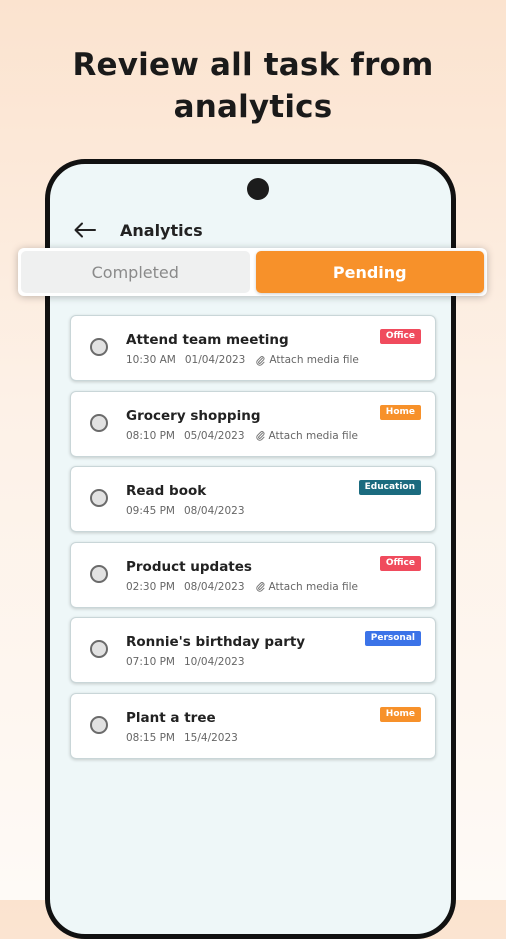 The image size is (506, 939). What do you see at coordinates (161, 230) in the screenshot?
I see `page-title: Analytics` at bounding box center [161, 230].